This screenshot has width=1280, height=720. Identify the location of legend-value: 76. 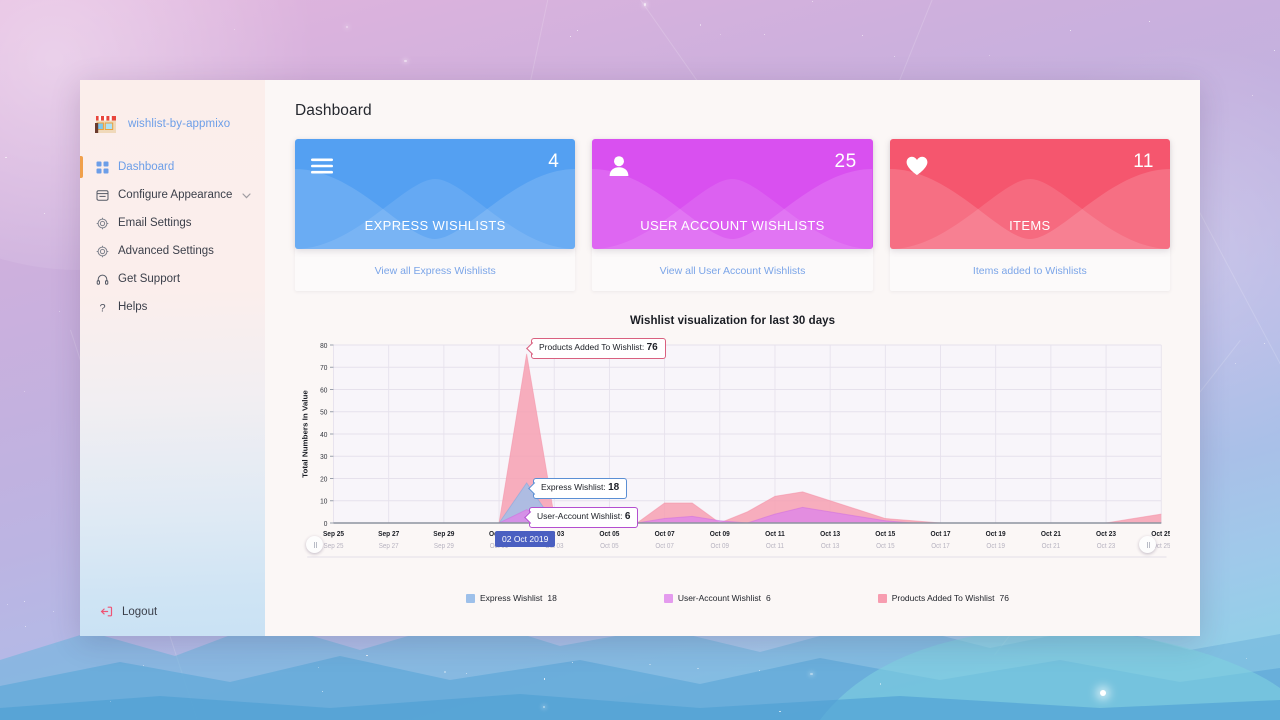
(1004, 598).